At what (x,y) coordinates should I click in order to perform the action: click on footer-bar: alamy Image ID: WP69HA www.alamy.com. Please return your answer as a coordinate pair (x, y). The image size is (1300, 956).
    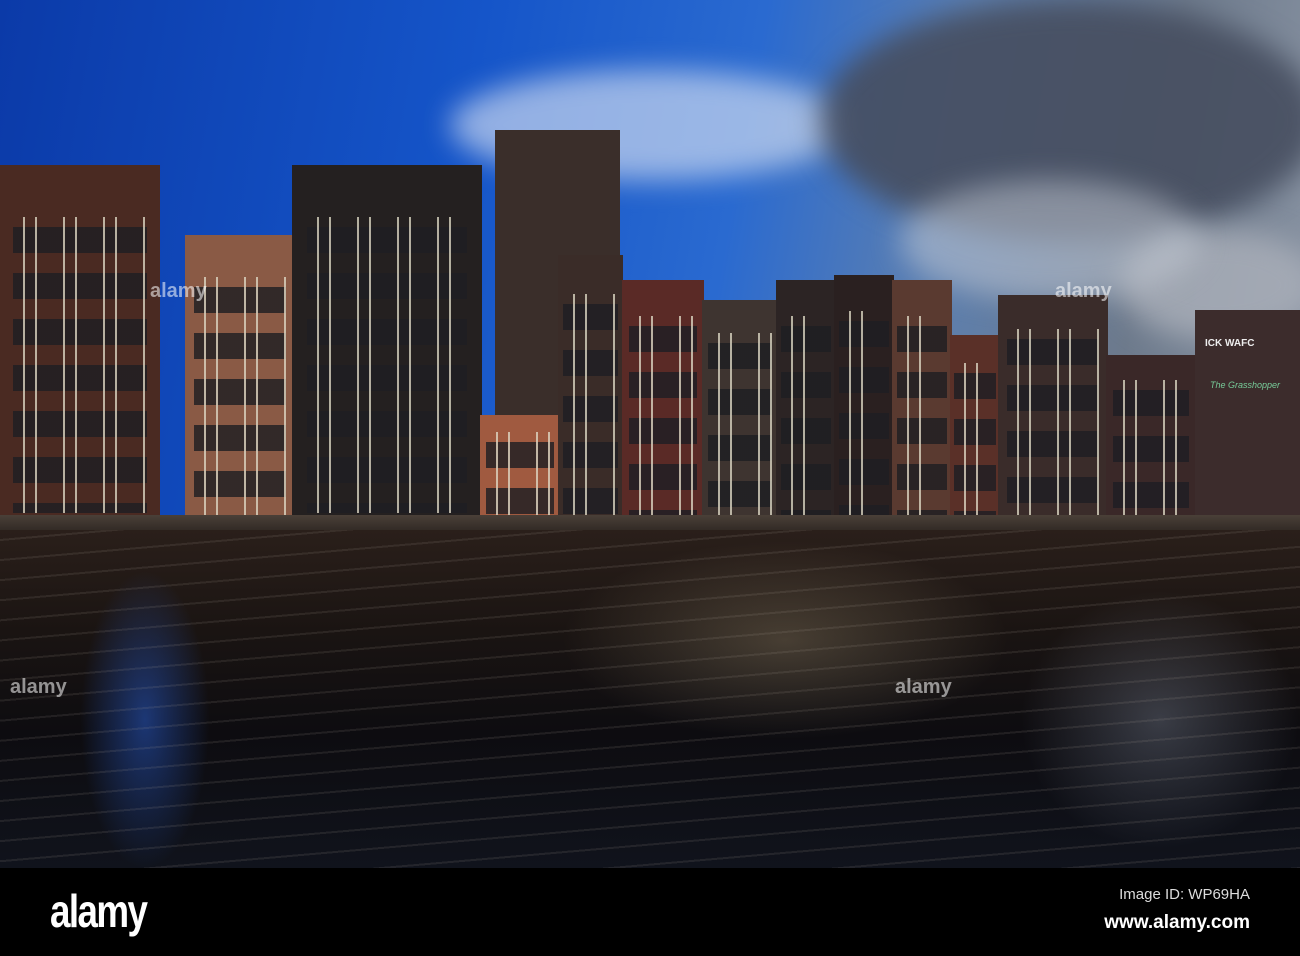
    Looking at the image, I should click on (650, 912).